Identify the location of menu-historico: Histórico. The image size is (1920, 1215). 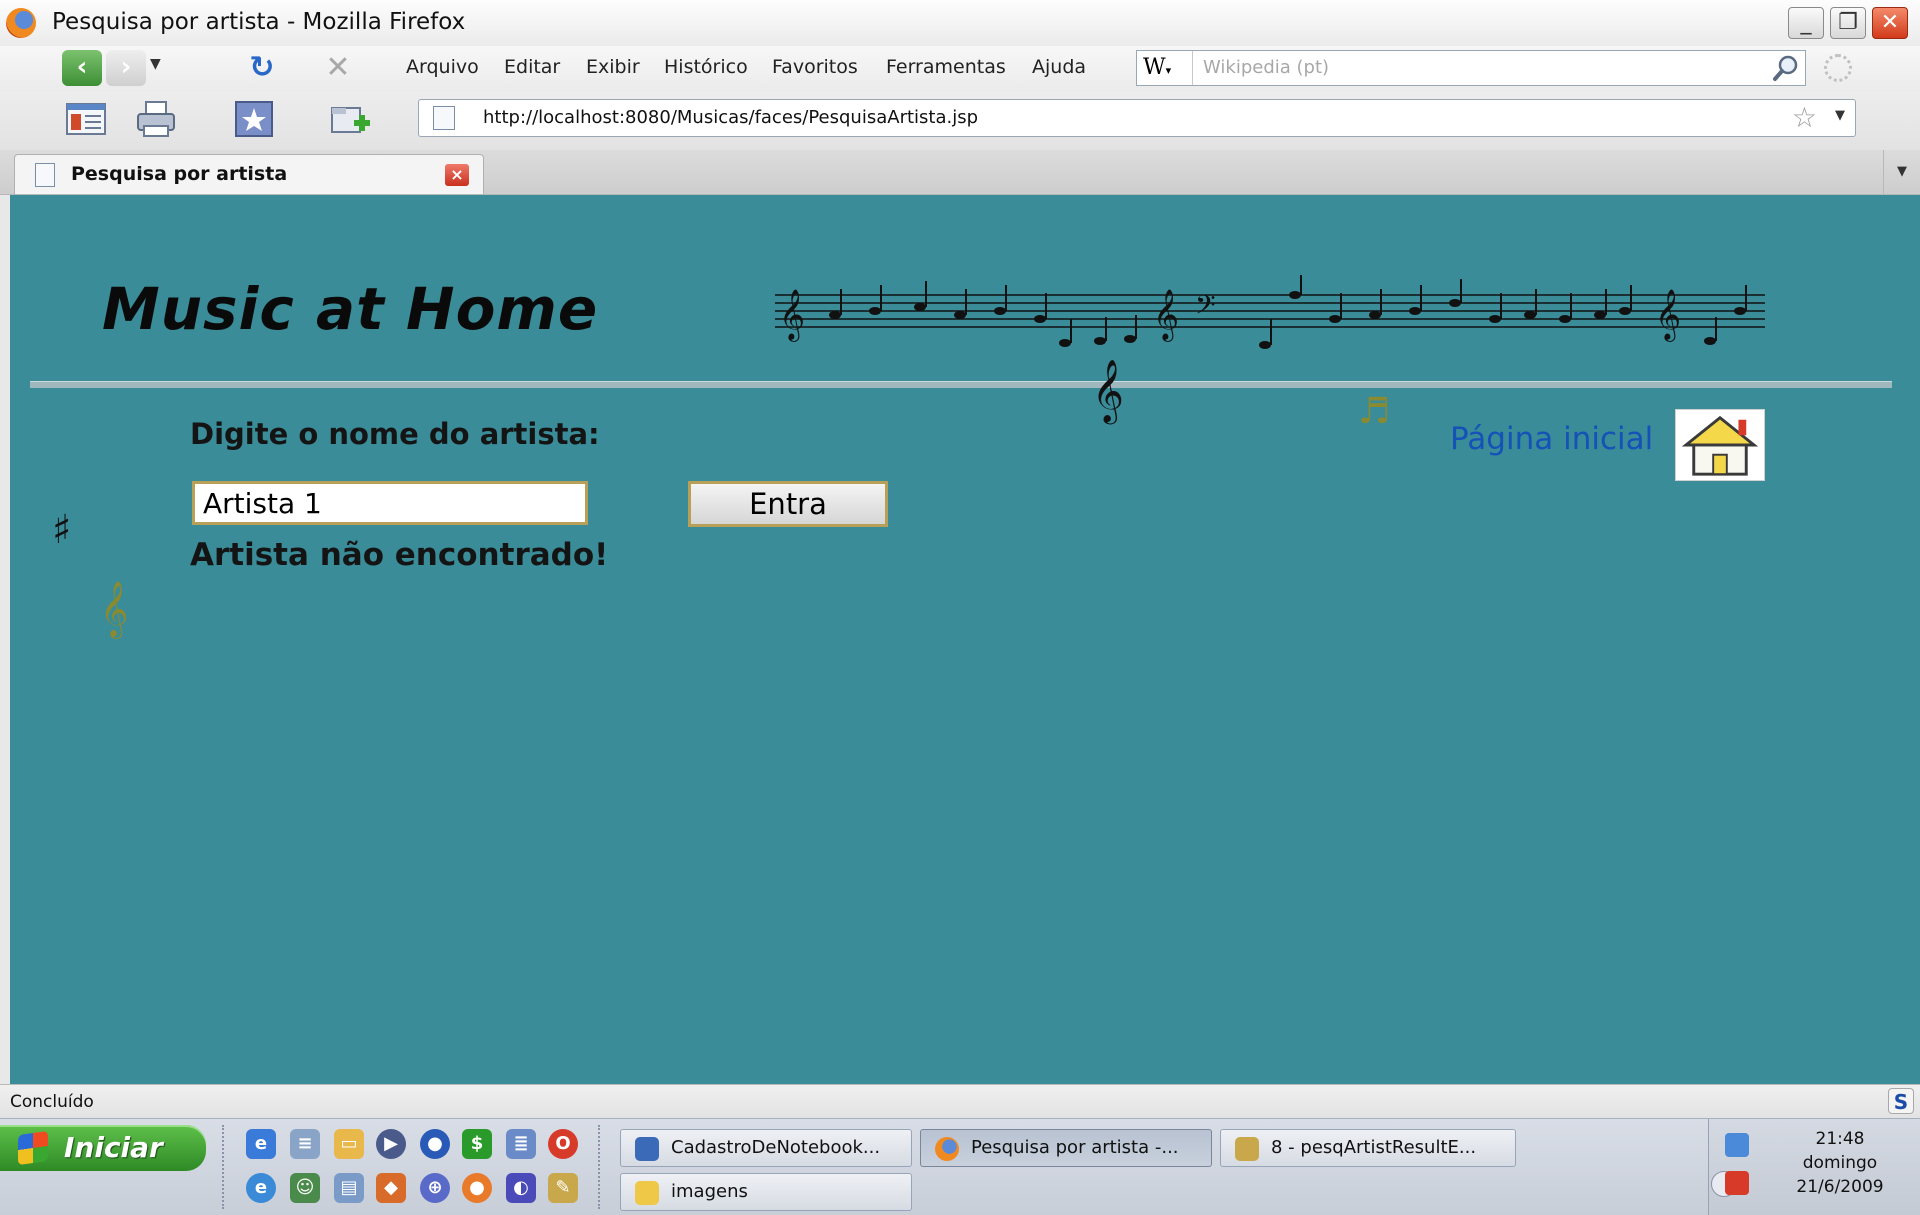
(706, 67).